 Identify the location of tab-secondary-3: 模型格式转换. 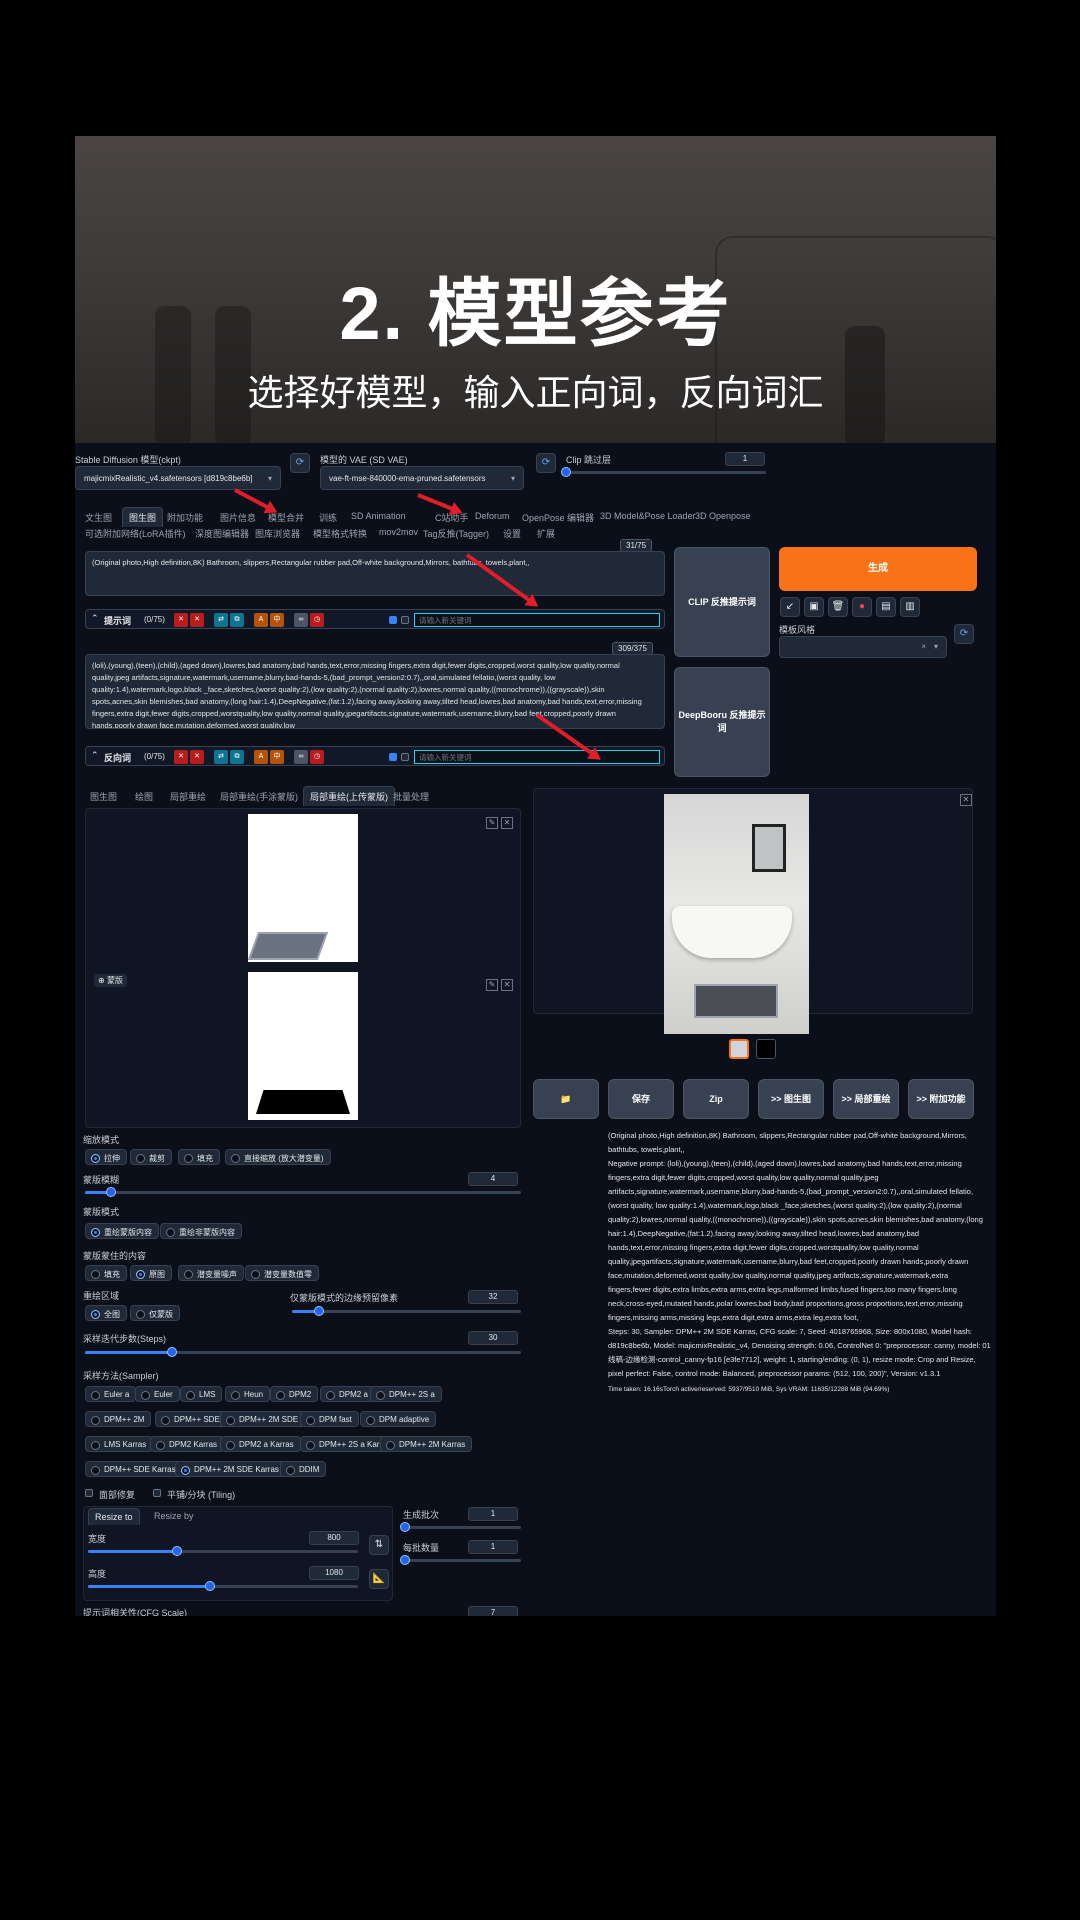
(340, 533).